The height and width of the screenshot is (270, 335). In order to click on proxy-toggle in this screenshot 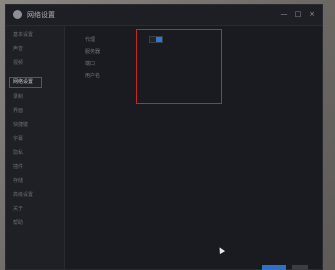, I will do `click(156, 39)`.